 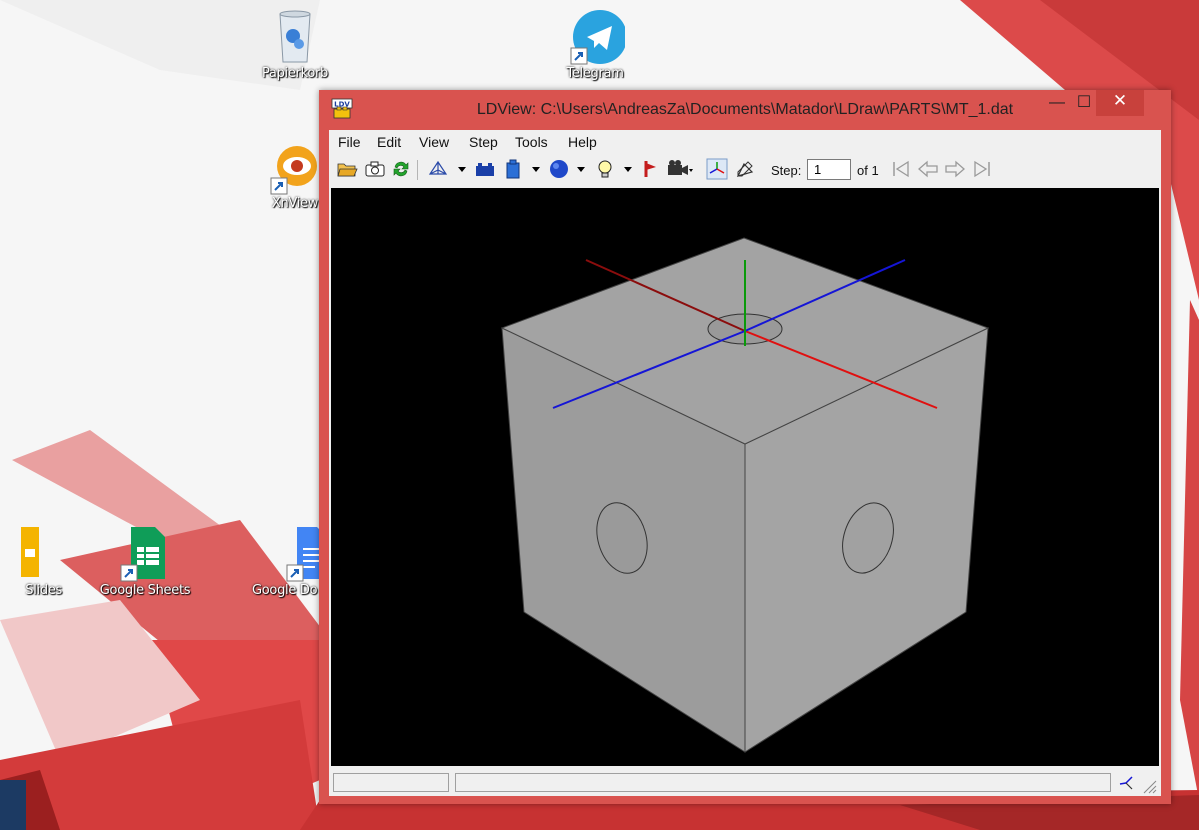 What do you see at coordinates (829, 169) in the screenshot?
I see `step-input: 1` at bounding box center [829, 169].